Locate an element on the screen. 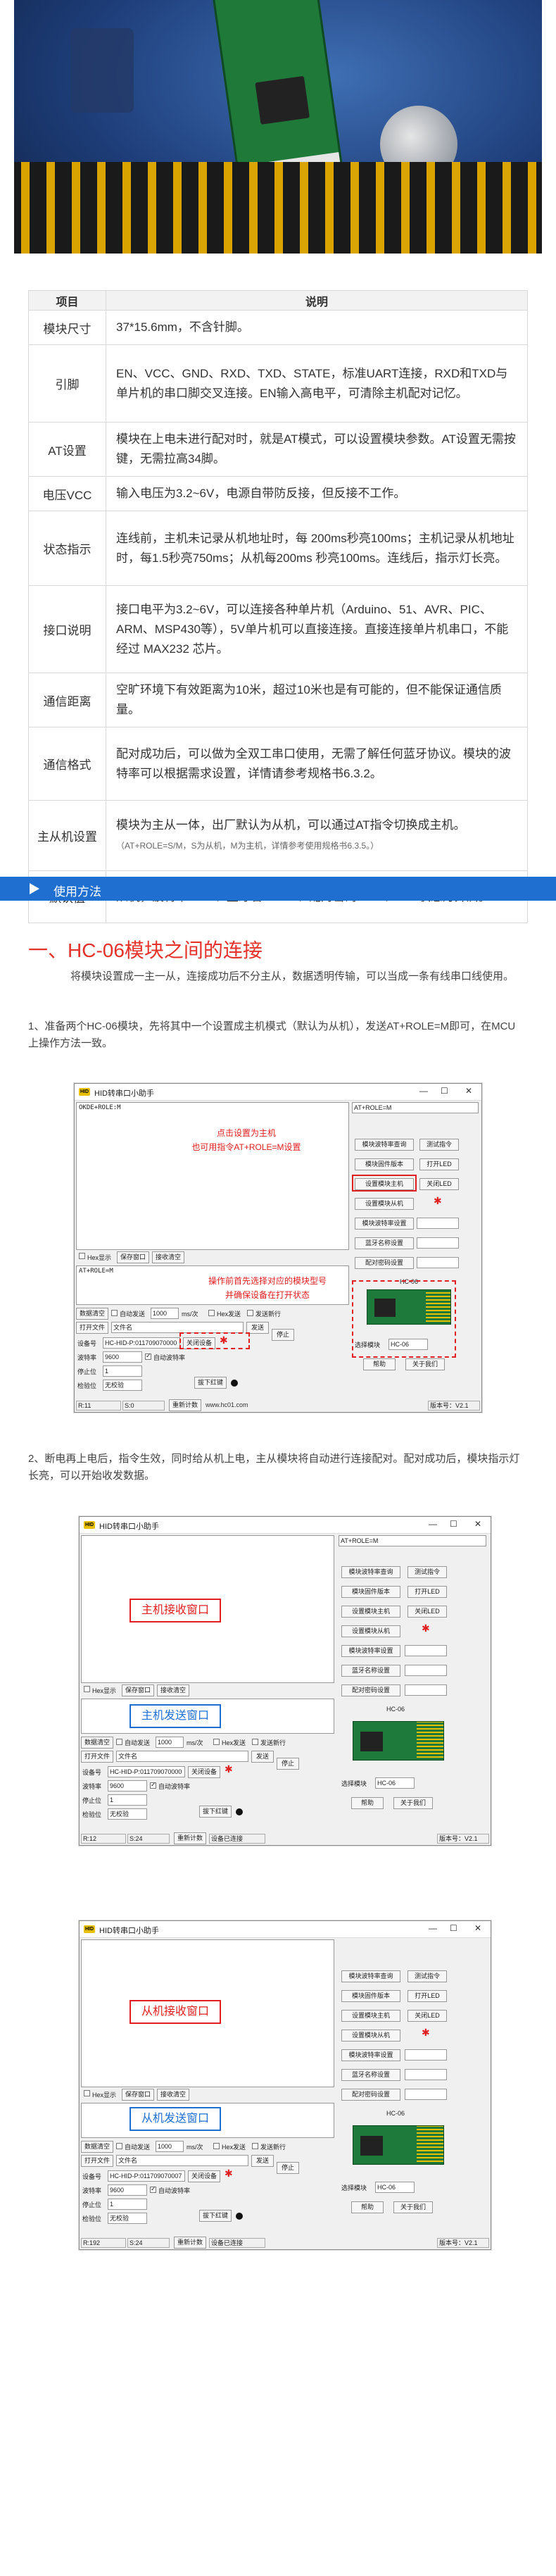 The width and height of the screenshot is (556, 2576). receive-area: OKDE+ROLE:M is located at coordinates (213, 1176).